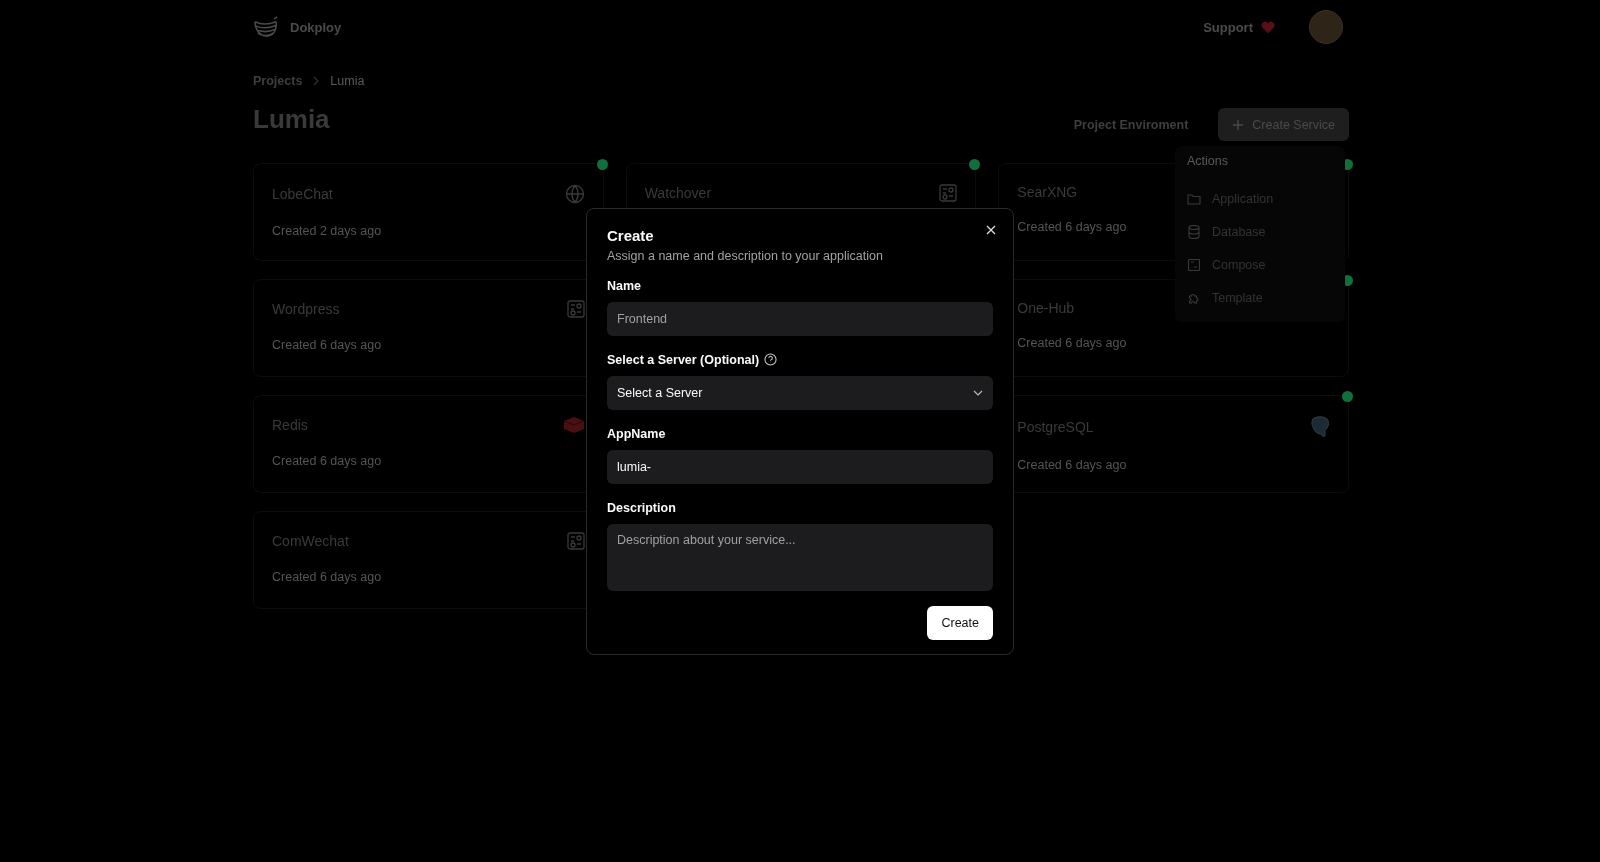 The image size is (1600, 862). I want to click on page-title: Lumia, so click(291, 119).